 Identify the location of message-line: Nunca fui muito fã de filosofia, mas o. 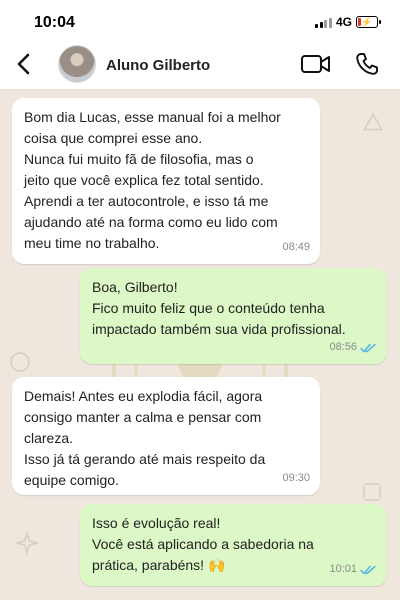
(139, 159).